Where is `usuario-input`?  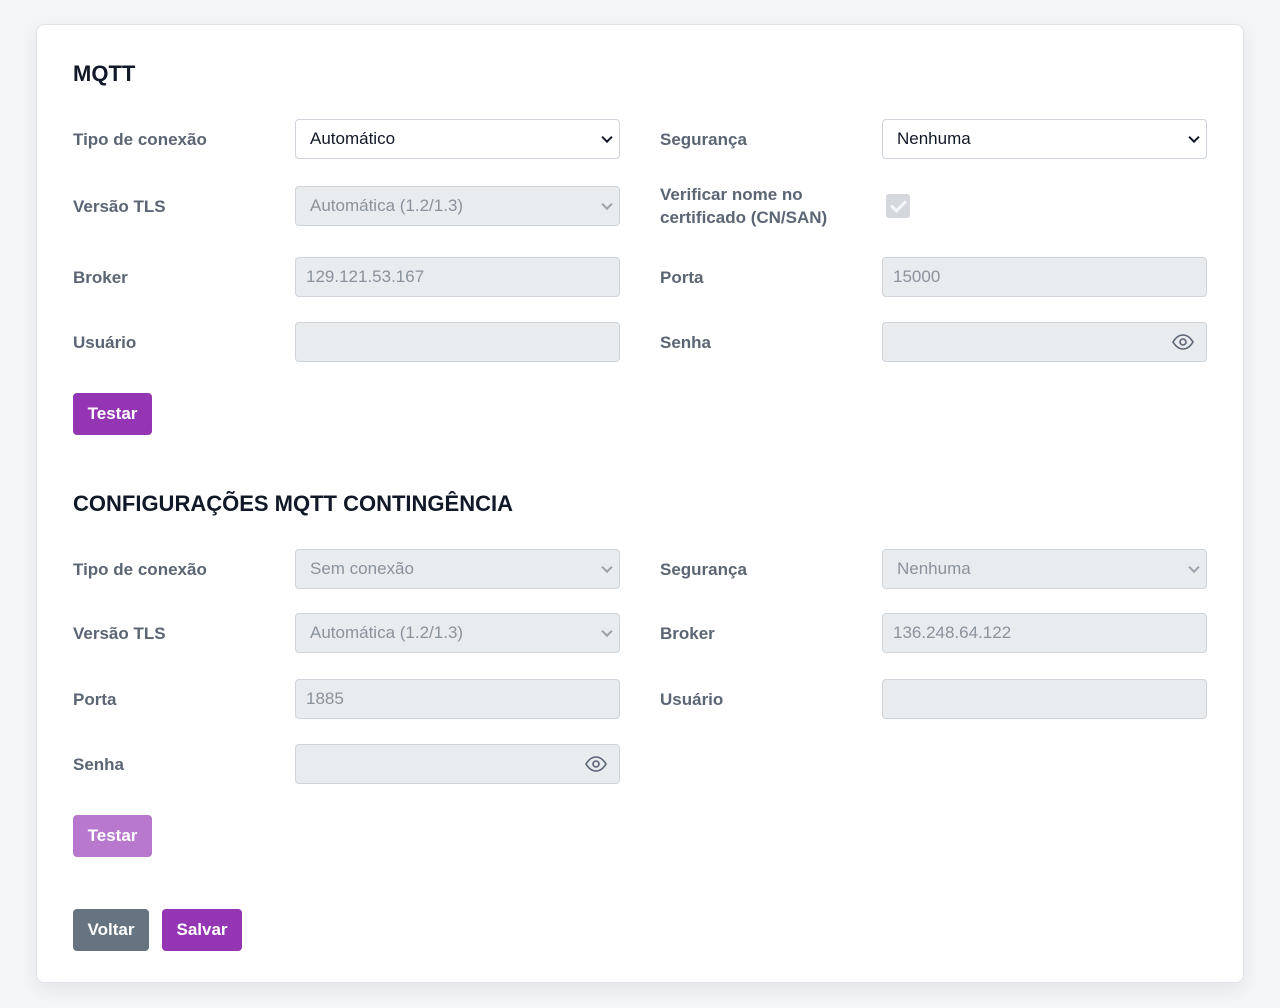
usuario-input is located at coordinates (457, 342).